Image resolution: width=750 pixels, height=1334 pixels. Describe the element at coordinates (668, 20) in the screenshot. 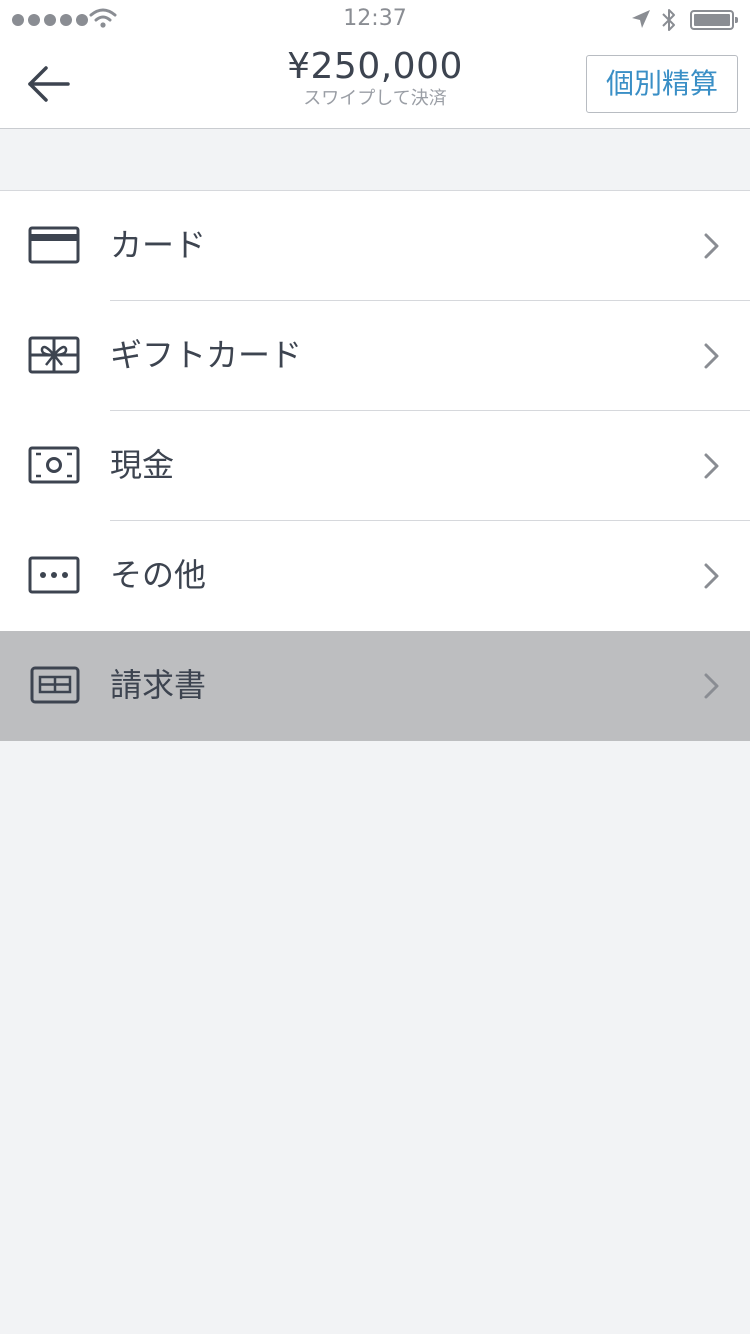

I see `bluetooth-icon` at that location.